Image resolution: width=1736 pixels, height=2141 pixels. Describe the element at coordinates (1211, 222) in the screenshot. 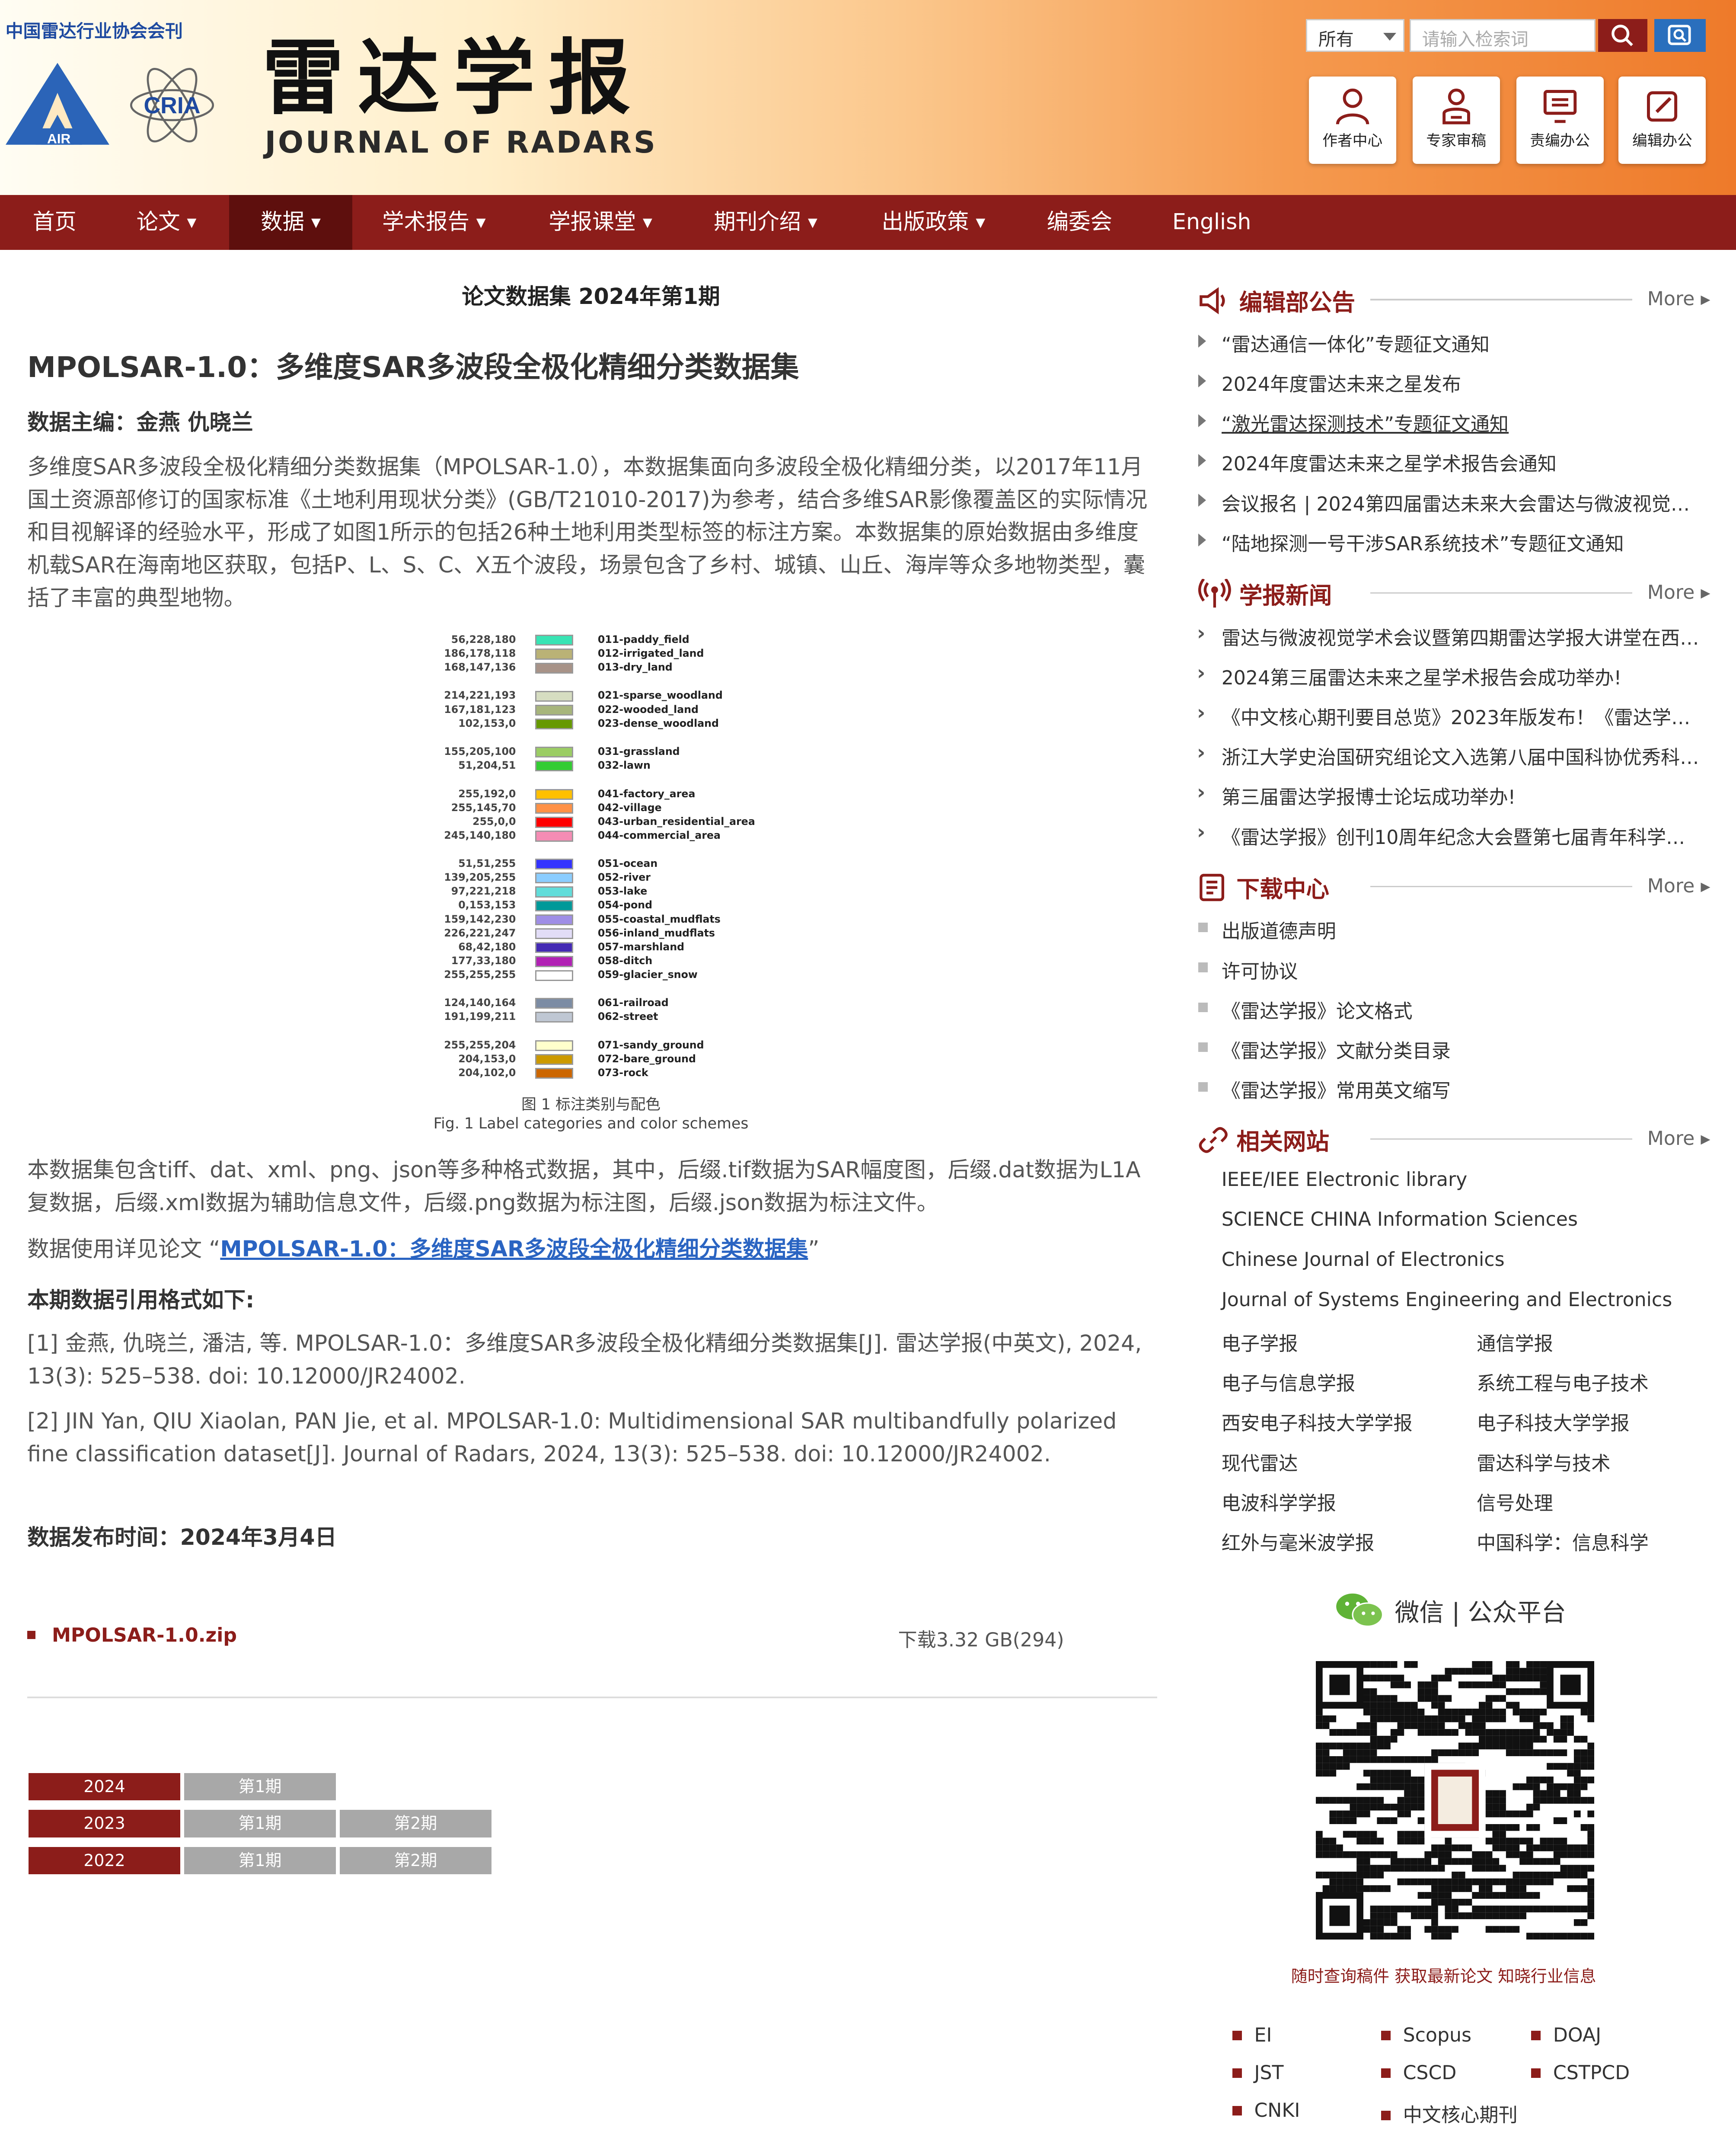

I see `nav-english: English` at that location.